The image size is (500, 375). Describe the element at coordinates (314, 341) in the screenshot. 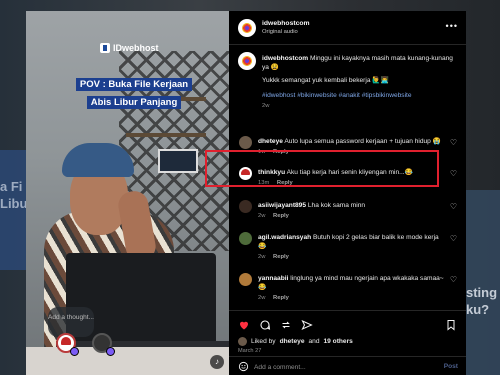

I see `likes-middle: and` at that location.